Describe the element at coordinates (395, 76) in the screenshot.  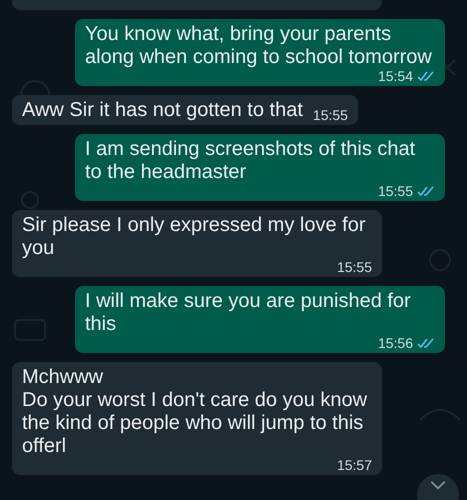
I see `message-time: 15:54` at that location.